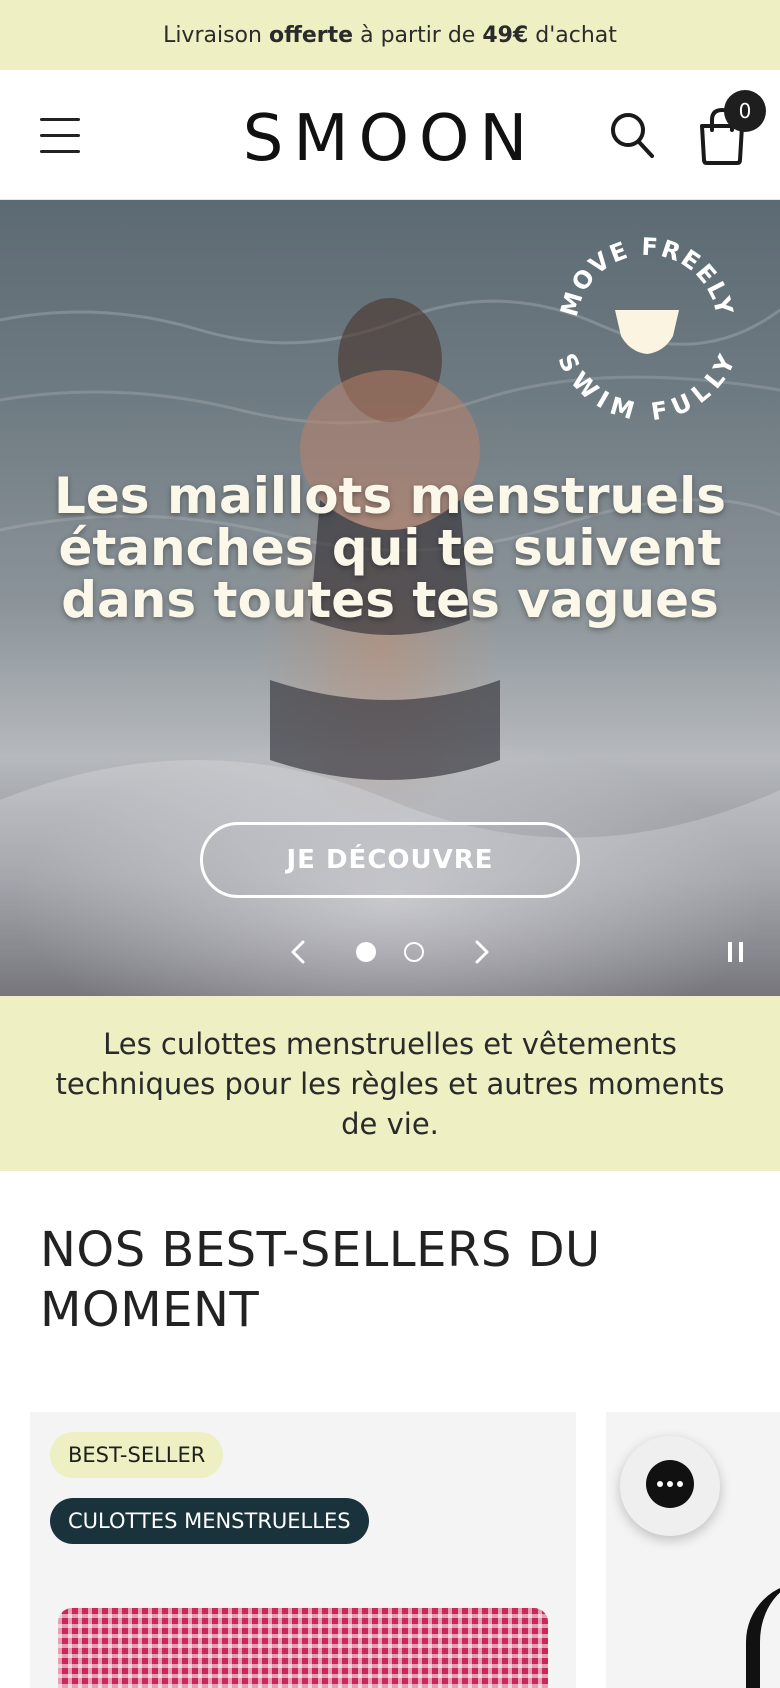 The height and width of the screenshot is (1688, 780). Describe the element at coordinates (632, 136) in the screenshot. I see `search-icon` at that location.